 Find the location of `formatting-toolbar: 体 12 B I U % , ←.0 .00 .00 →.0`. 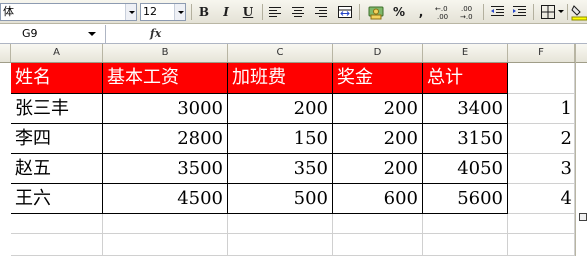

formatting-toolbar: 体 12 B I U % , ←.0 .00 .00 →.0 is located at coordinates (293, 12).